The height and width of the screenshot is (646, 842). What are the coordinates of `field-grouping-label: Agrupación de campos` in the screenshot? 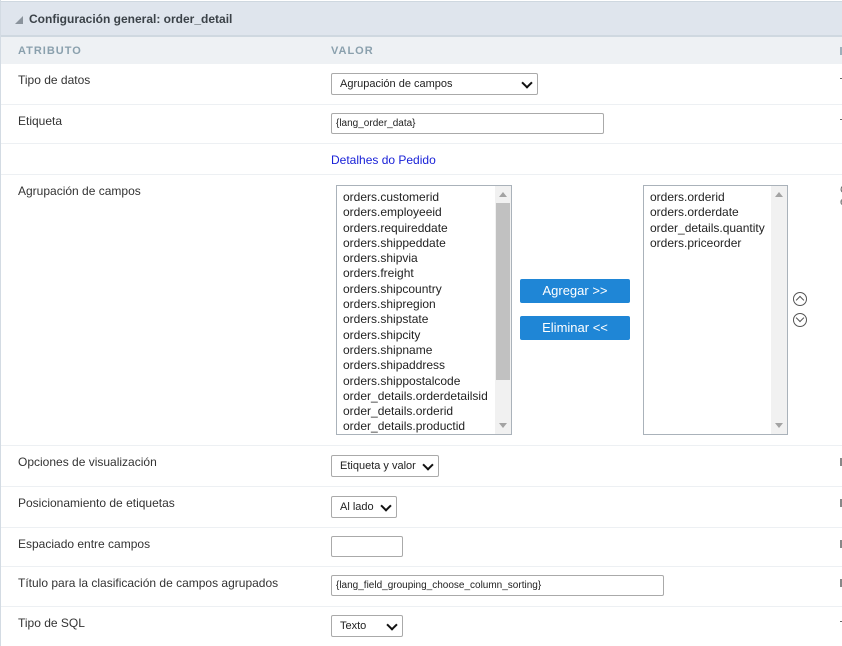 It's located at (79, 191).